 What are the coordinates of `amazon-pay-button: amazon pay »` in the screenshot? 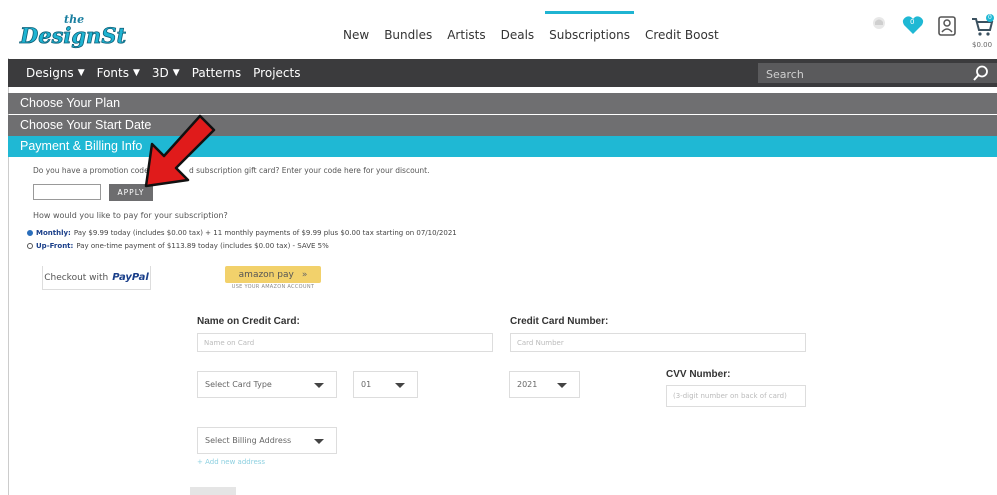 It's located at (273, 274).